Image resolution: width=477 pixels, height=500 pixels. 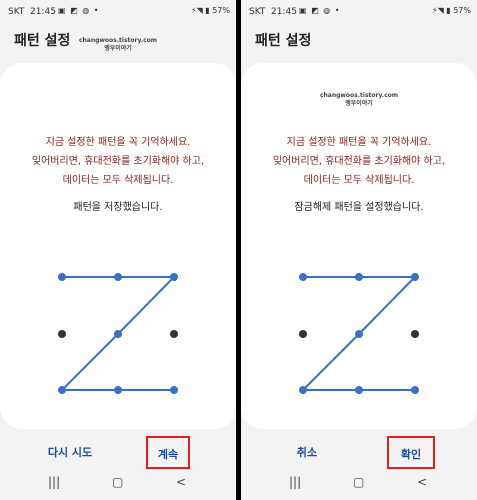 What do you see at coordinates (359, 207) in the screenshot?
I see `status-message: 잠금해제 패턴을 설정했습니다.` at bounding box center [359, 207].